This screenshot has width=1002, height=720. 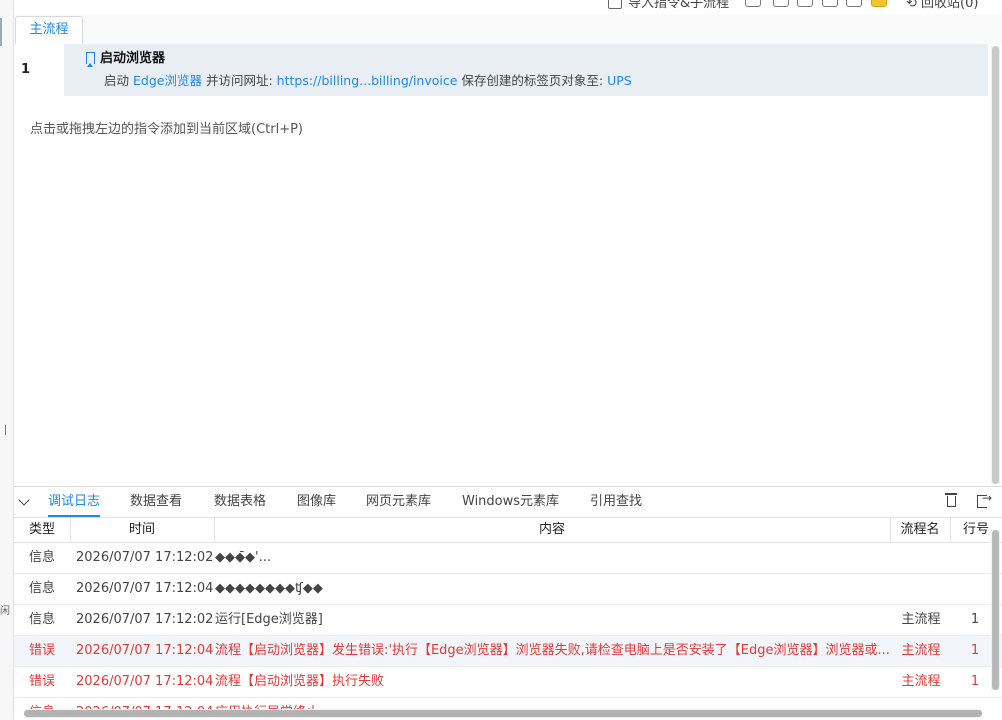 I want to click on fullscreen-icon, so click(x=781, y=3).